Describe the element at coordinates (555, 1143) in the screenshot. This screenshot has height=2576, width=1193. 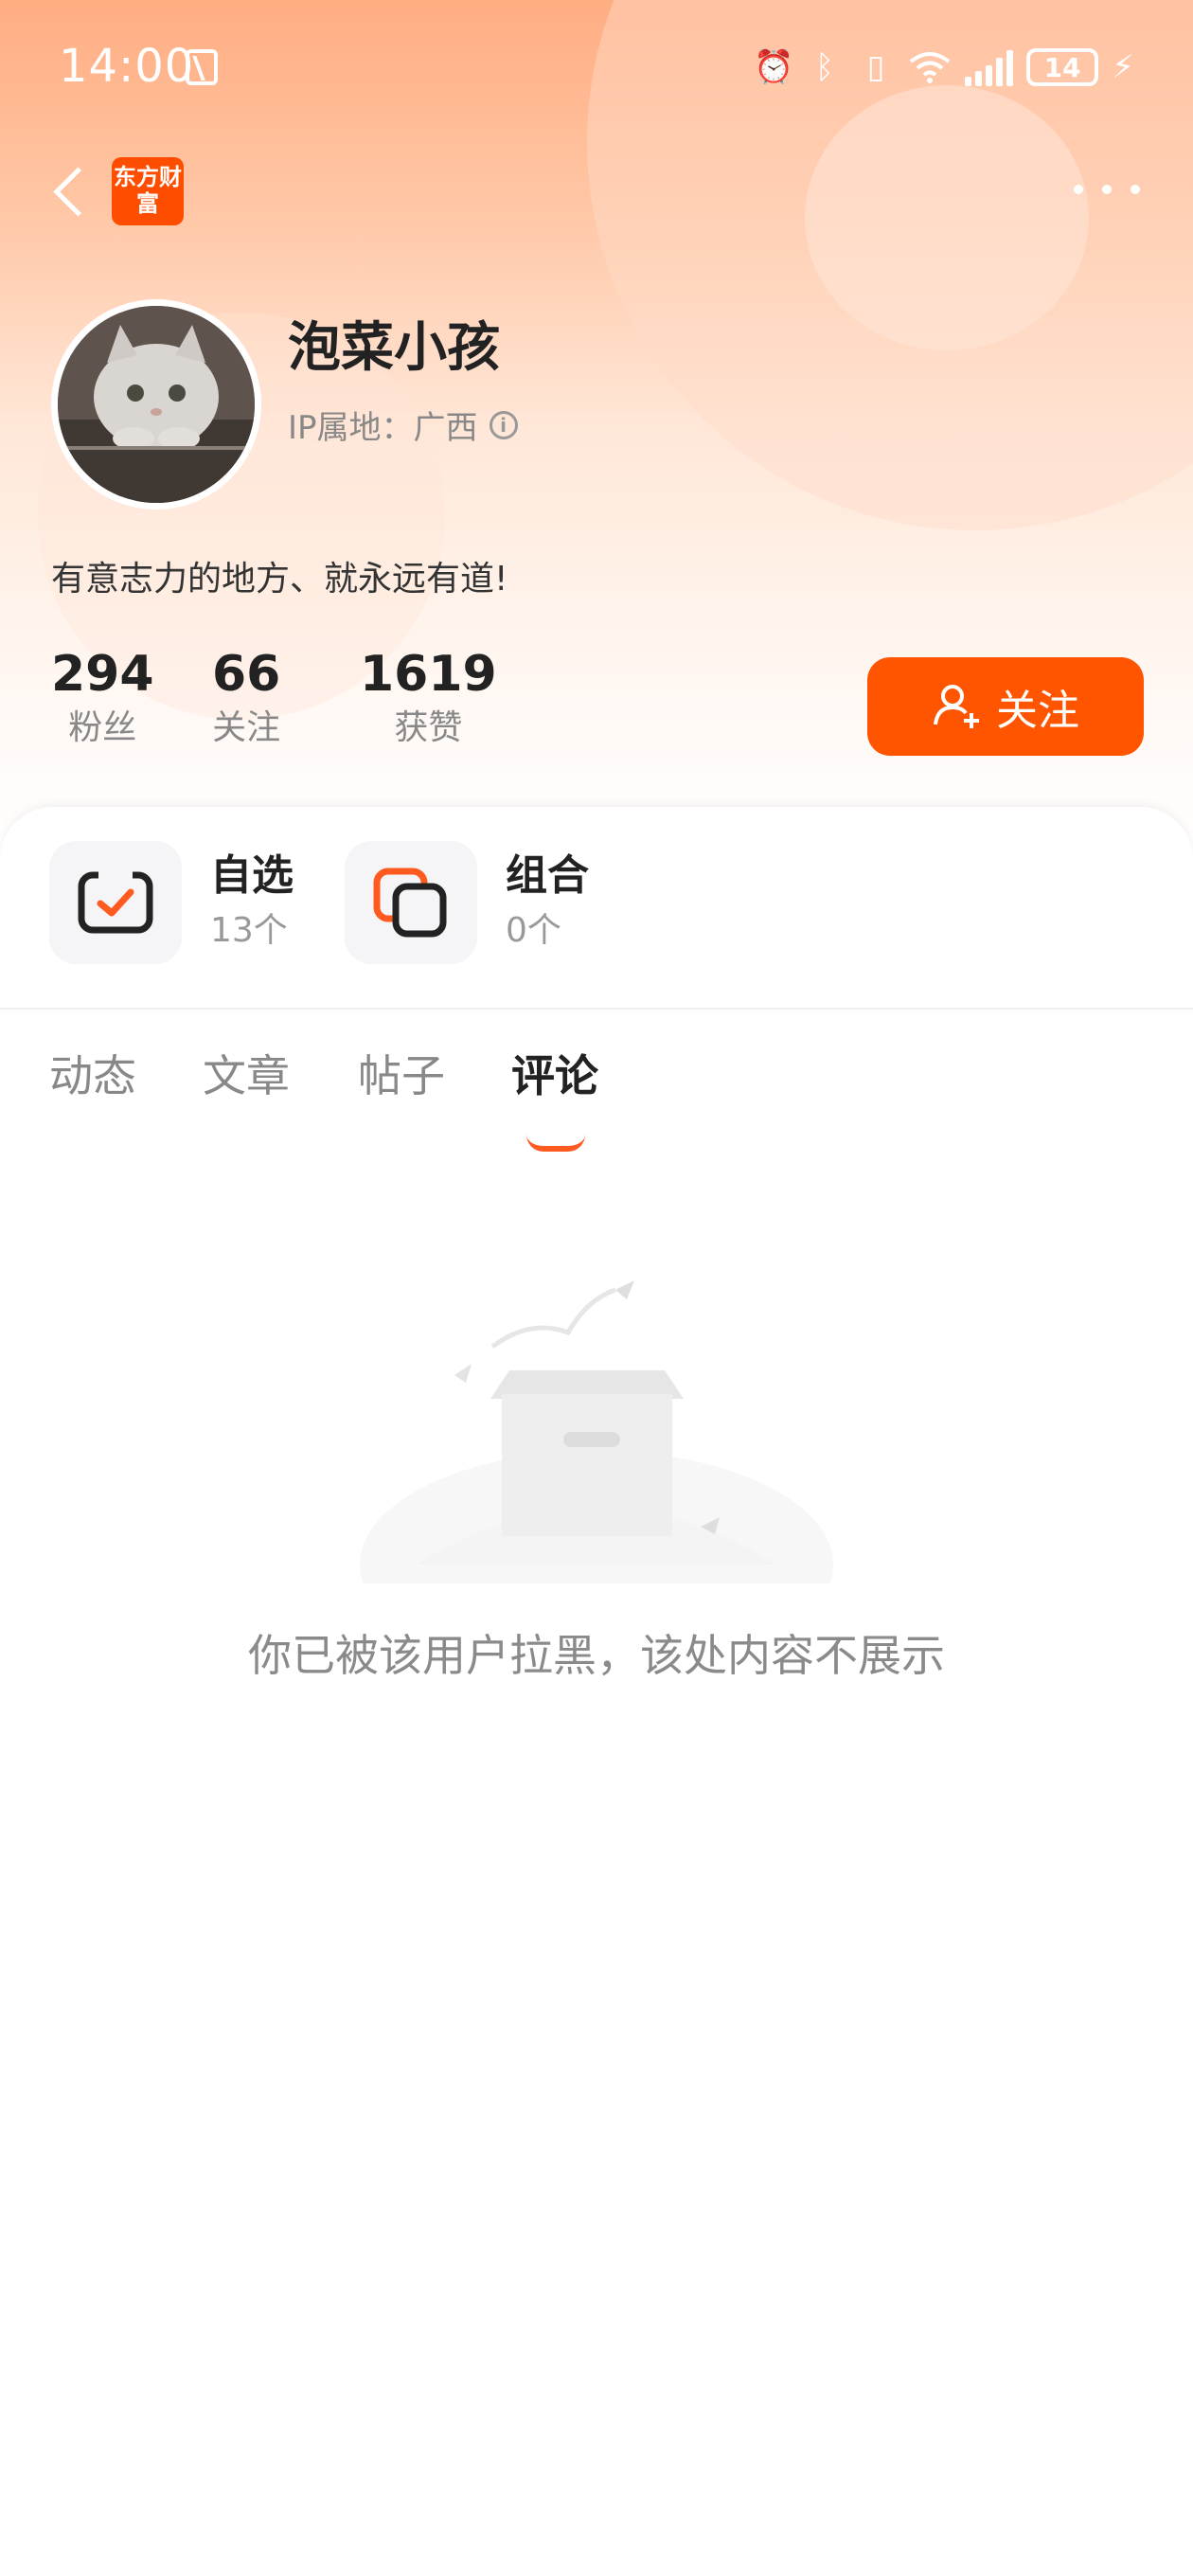
I see `active-tab-indicator` at that location.